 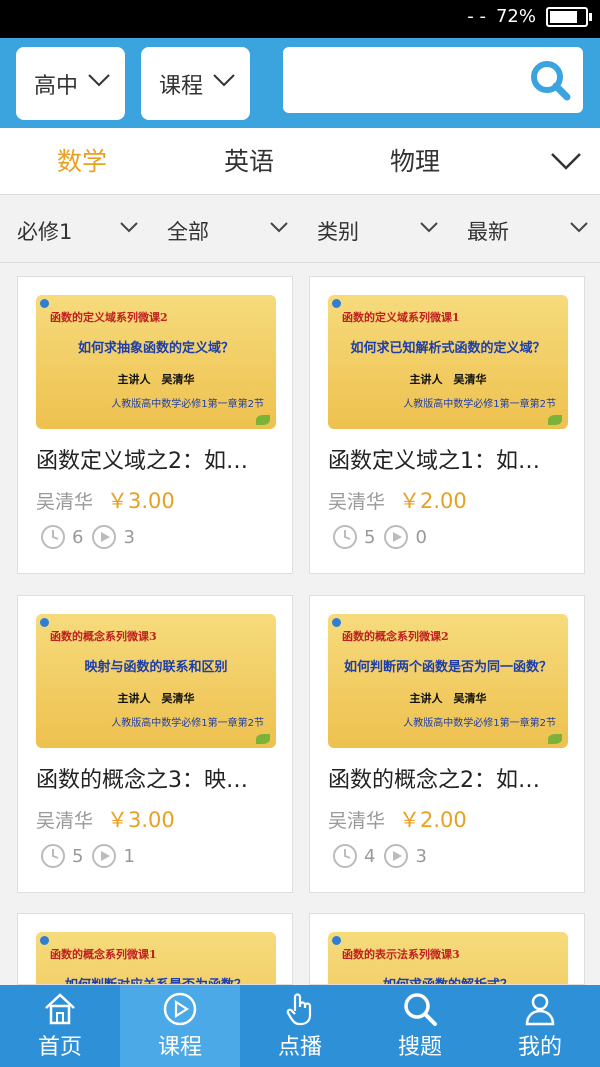 What do you see at coordinates (299, 1009) in the screenshot?
I see `hand-pointer-icon` at bounding box center [299, 1009].